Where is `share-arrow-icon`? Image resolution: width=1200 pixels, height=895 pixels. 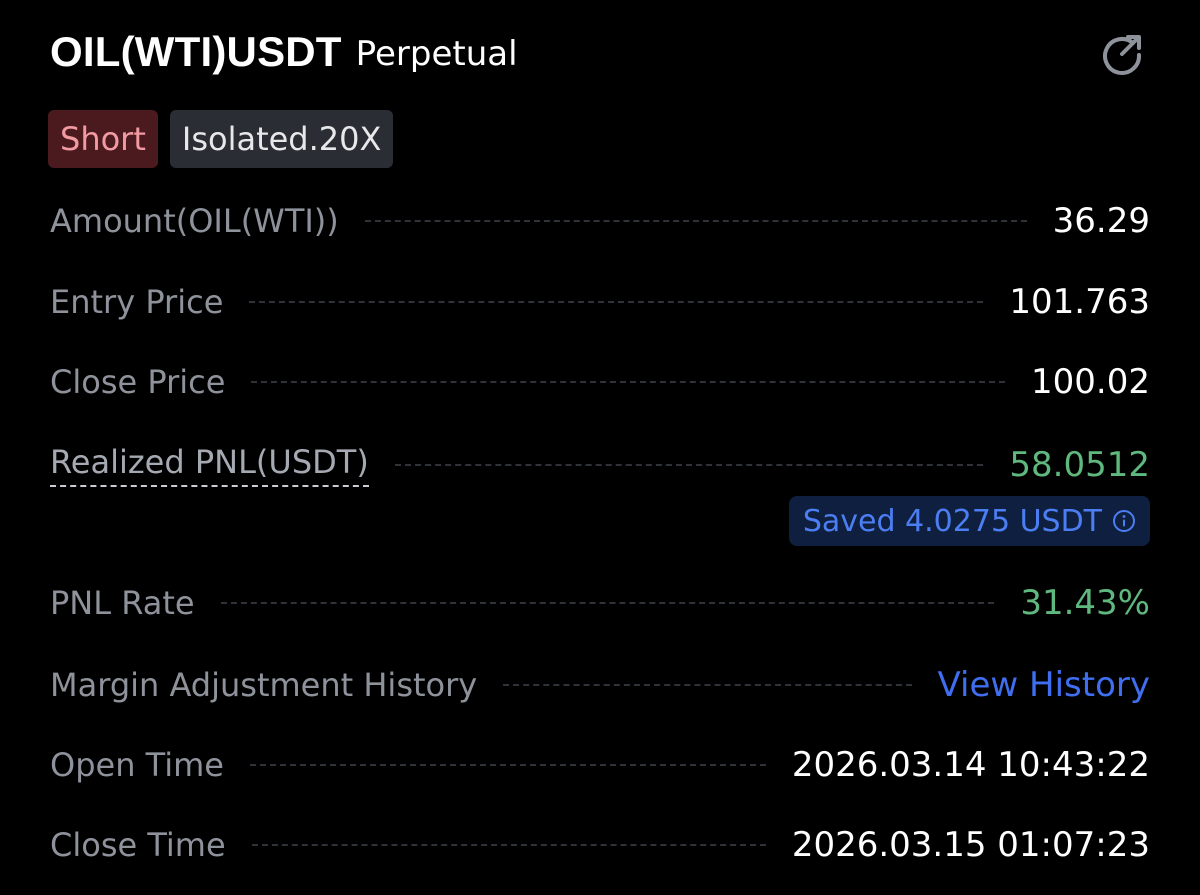 share-arrow-icon is located at coordinates (1122, 55).